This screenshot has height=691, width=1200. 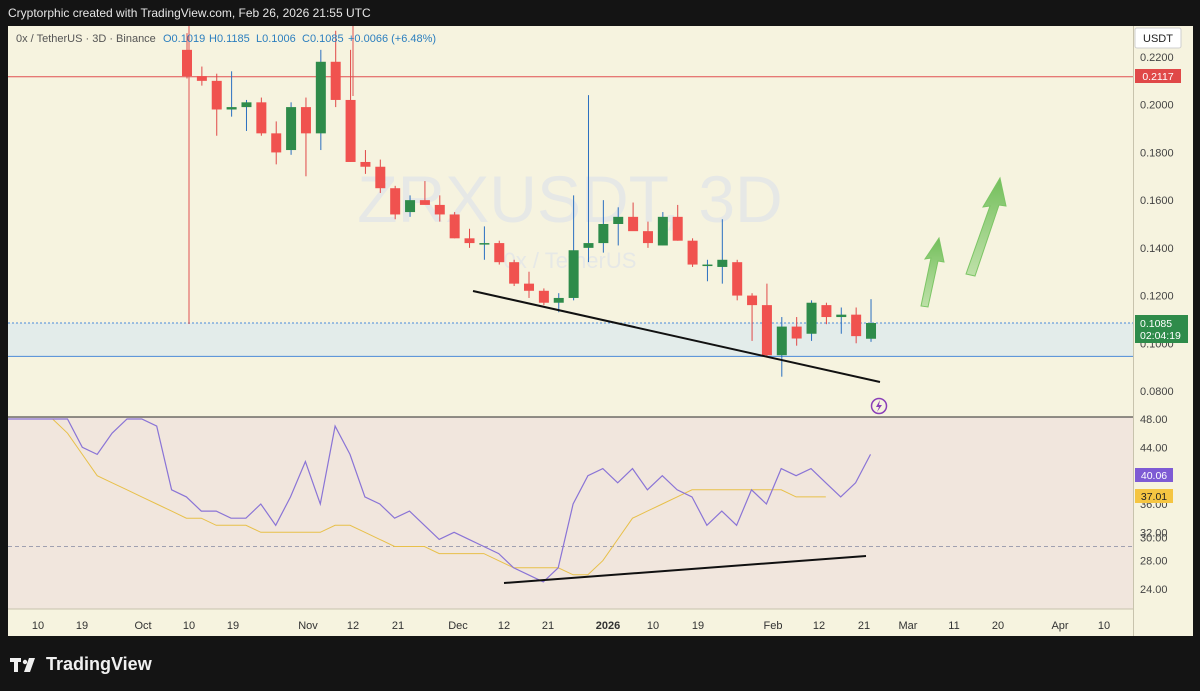 I want to click on legend-low: L0.1006, so click(x=276, y=39).